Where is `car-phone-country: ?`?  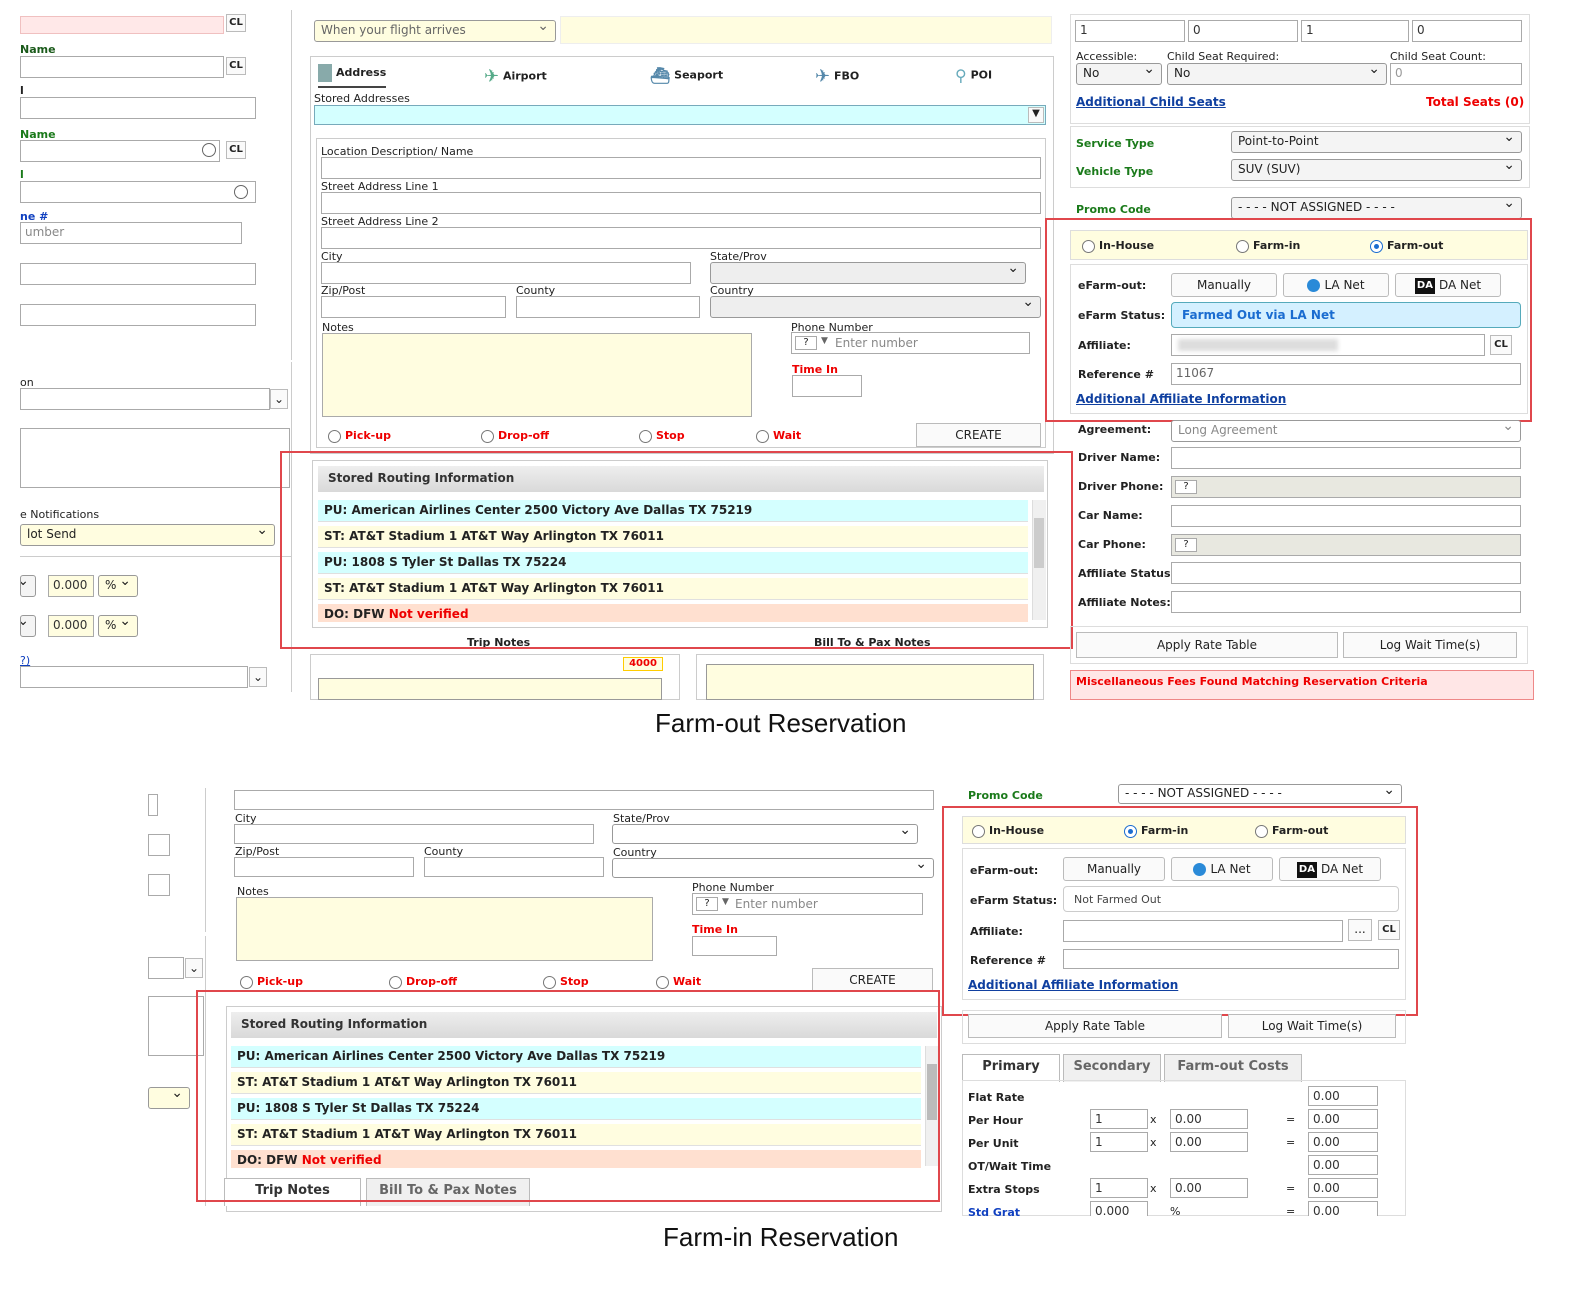 car-phone-country: ? is located at coordinates (1186, 545).